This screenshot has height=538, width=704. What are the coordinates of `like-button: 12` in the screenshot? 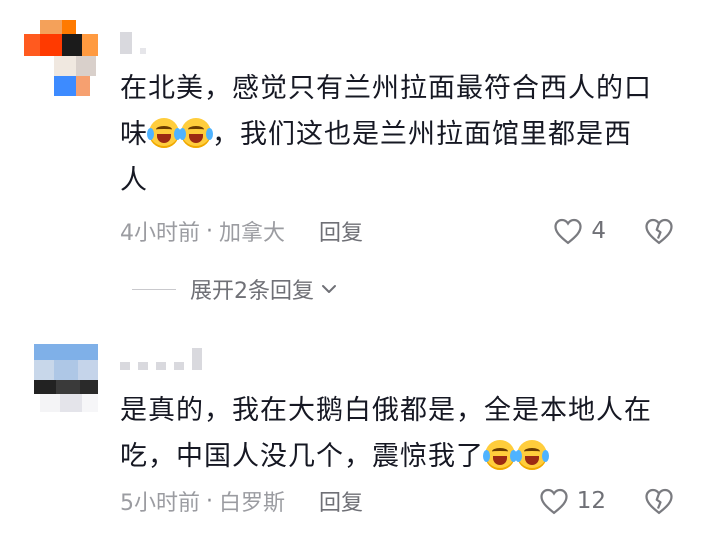 It's located at (572, 501).